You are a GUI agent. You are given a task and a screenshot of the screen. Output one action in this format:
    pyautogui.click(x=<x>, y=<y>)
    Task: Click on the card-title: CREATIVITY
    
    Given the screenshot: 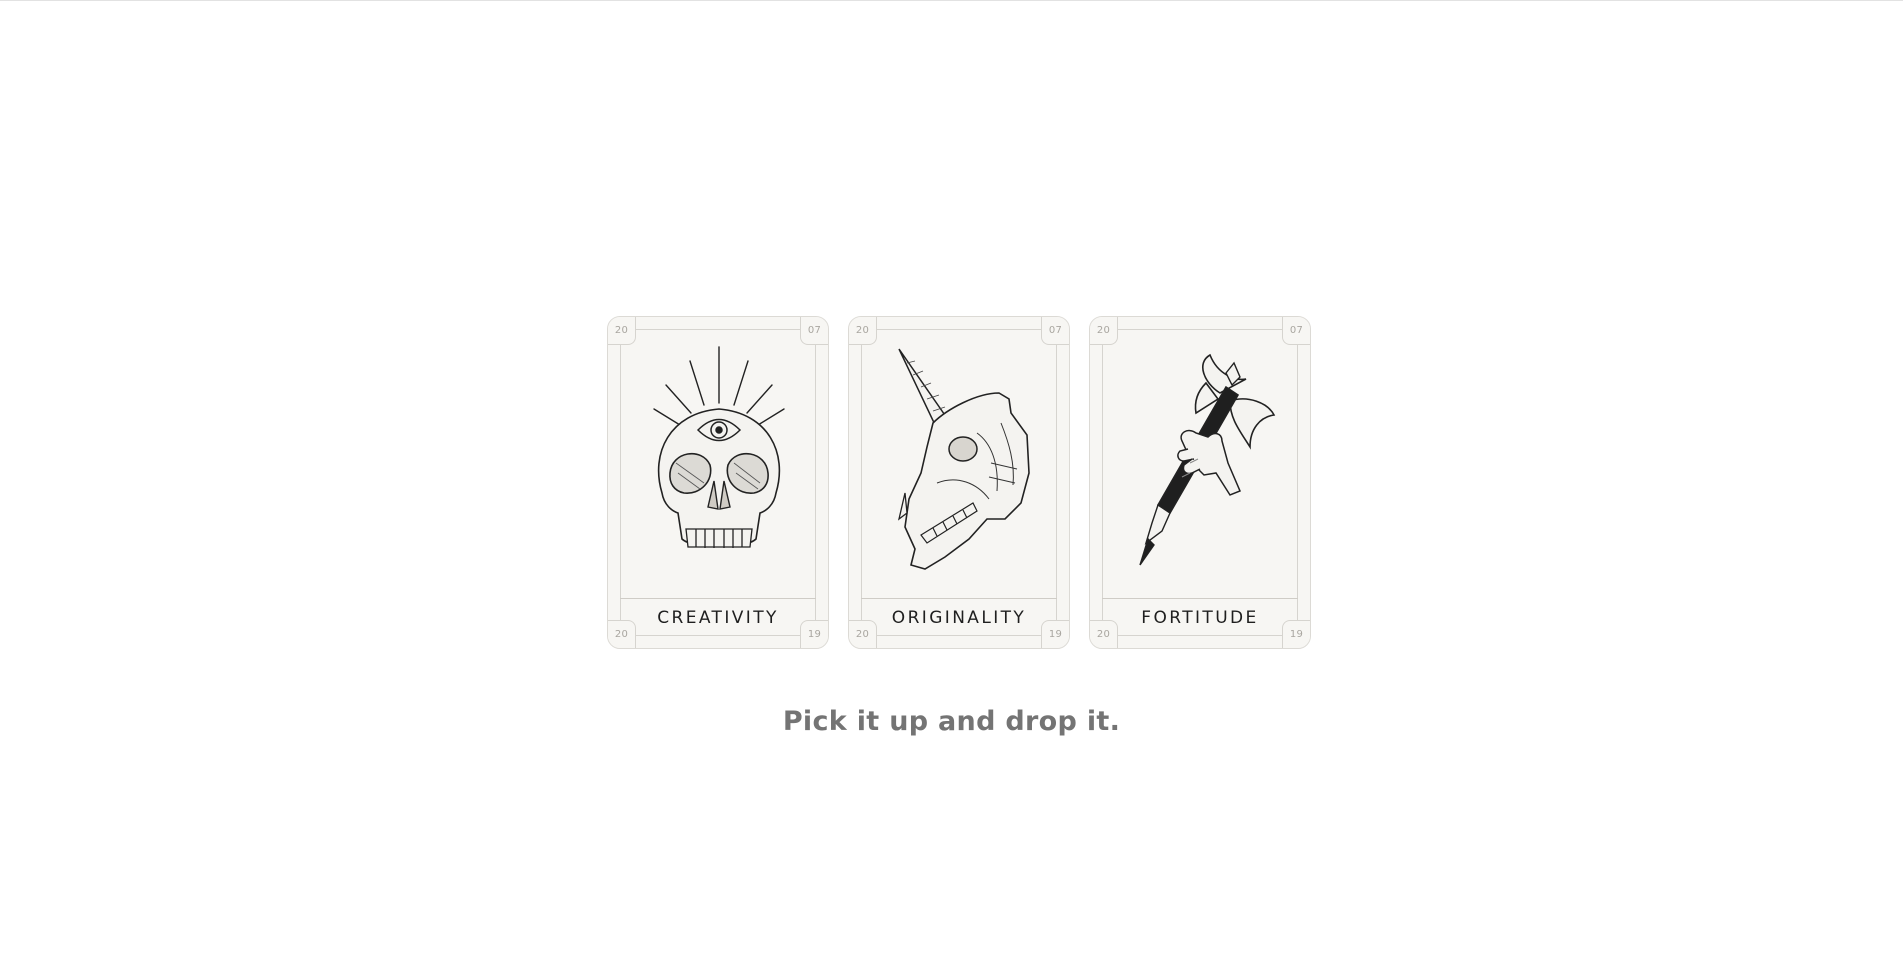 What is the action you would take?
    pyautogui.click(x=718, y=618)
    